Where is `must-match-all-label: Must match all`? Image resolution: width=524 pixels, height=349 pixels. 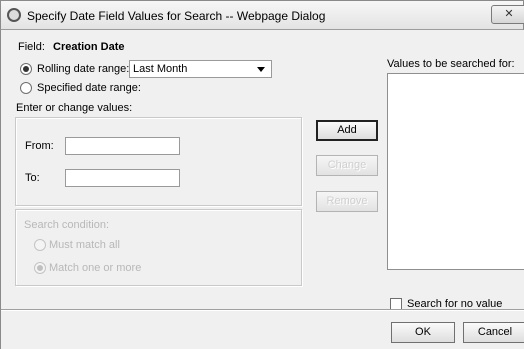
must-match-all-label: Must match all is located at coordinates (84, 245).